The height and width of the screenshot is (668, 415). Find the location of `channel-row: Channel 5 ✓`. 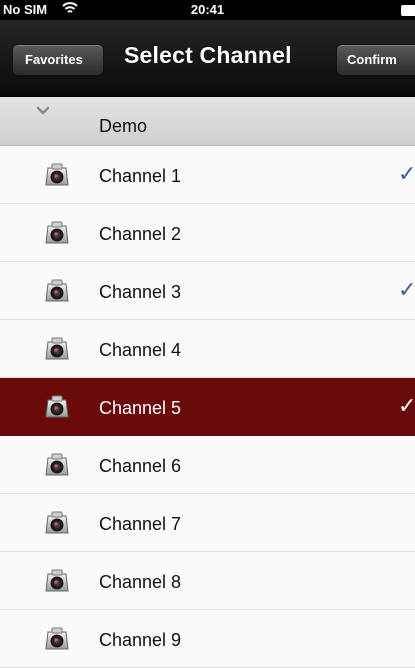

channel-row: Channel 5 ✓ is located at coordinates (207, 407).